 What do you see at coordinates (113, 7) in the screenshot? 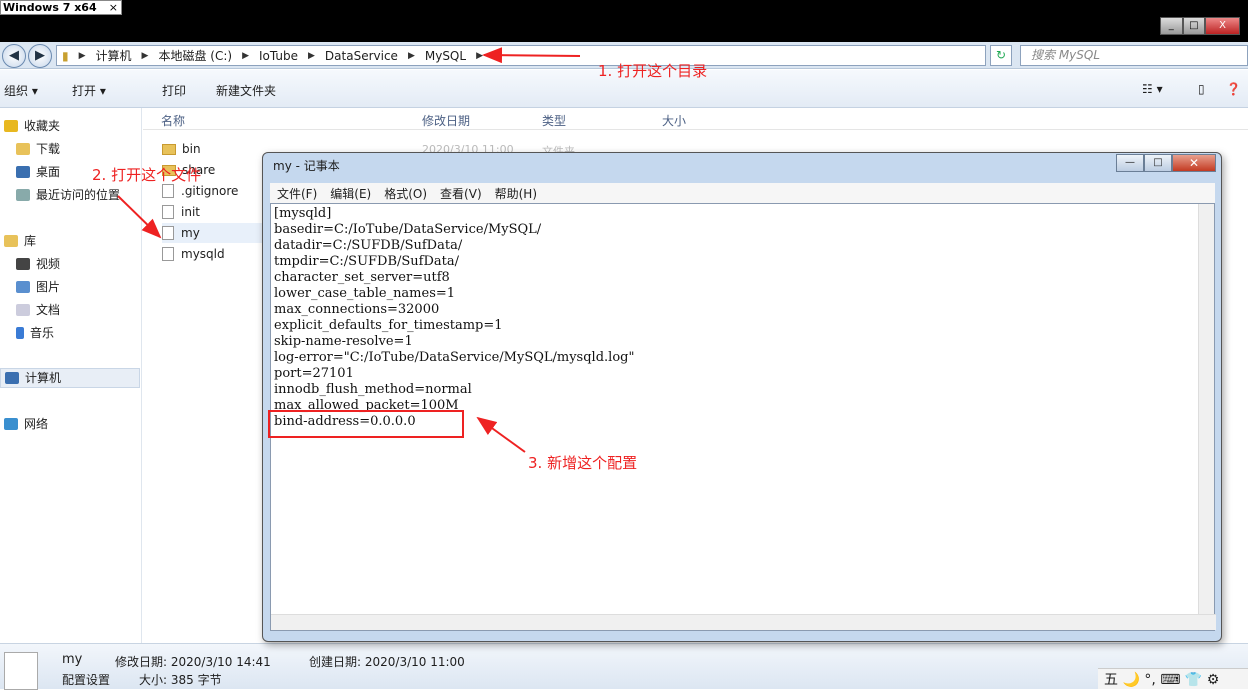
I see `vm-tab-close: ×` at bounding box center [113, 7].